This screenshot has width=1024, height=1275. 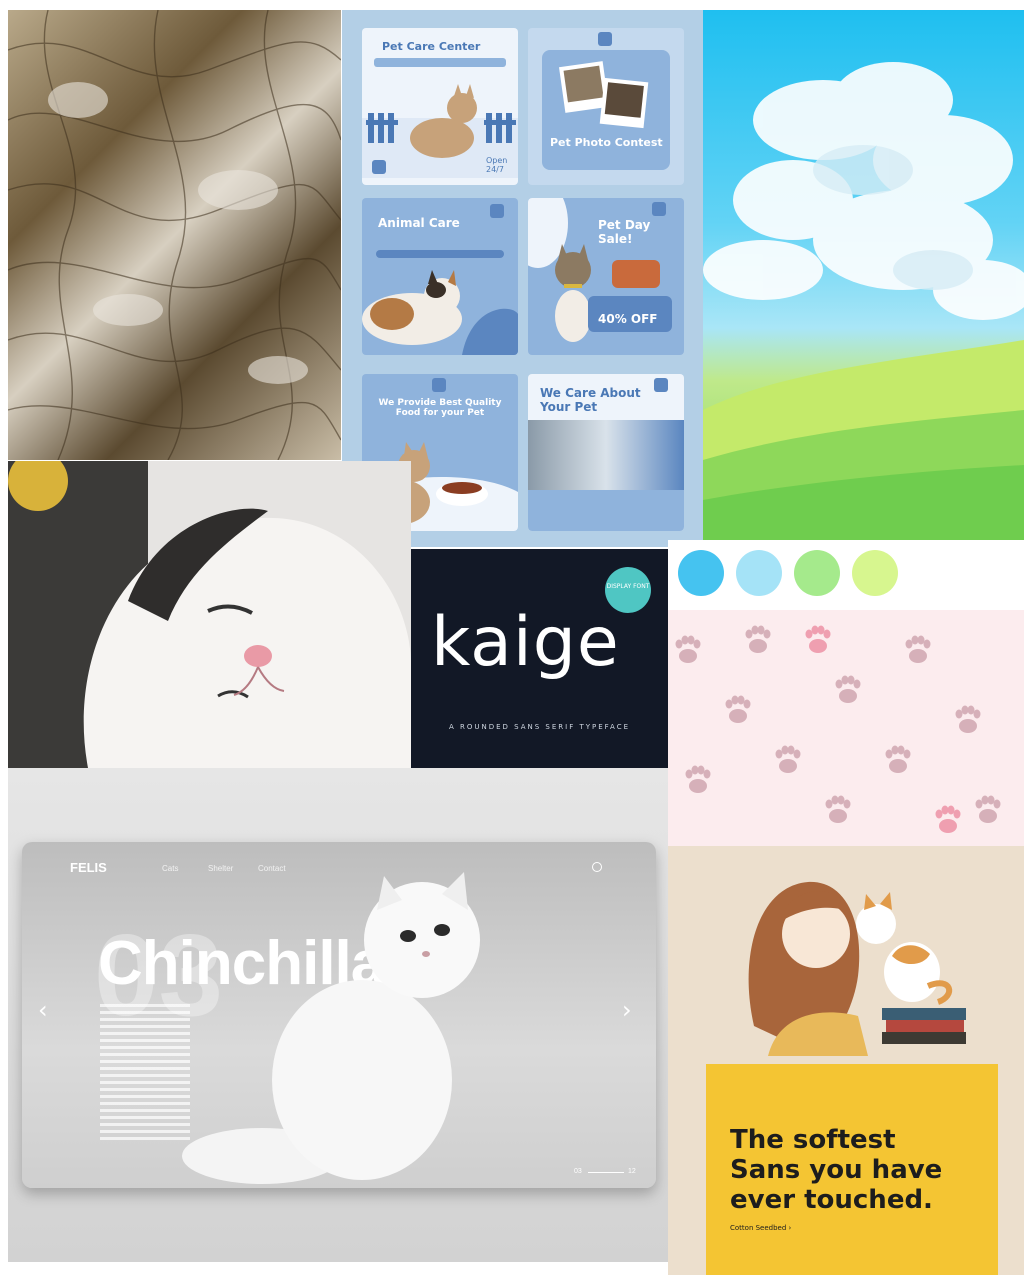 What do you see at coordinates (539, 727) in the screenshot?
I see `kaige-subtitle: A ROUNDED SANS SERIF TYPEFACE` at bounding box center [539, 727].